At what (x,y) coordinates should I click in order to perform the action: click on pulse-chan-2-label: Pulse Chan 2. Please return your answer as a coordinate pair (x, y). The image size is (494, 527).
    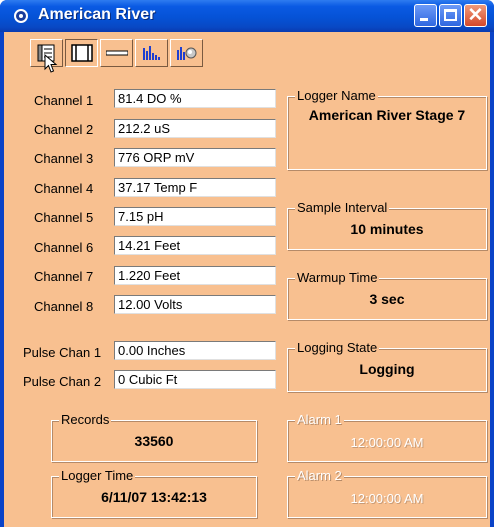
    Looking at the image, I should click on (62, 381).